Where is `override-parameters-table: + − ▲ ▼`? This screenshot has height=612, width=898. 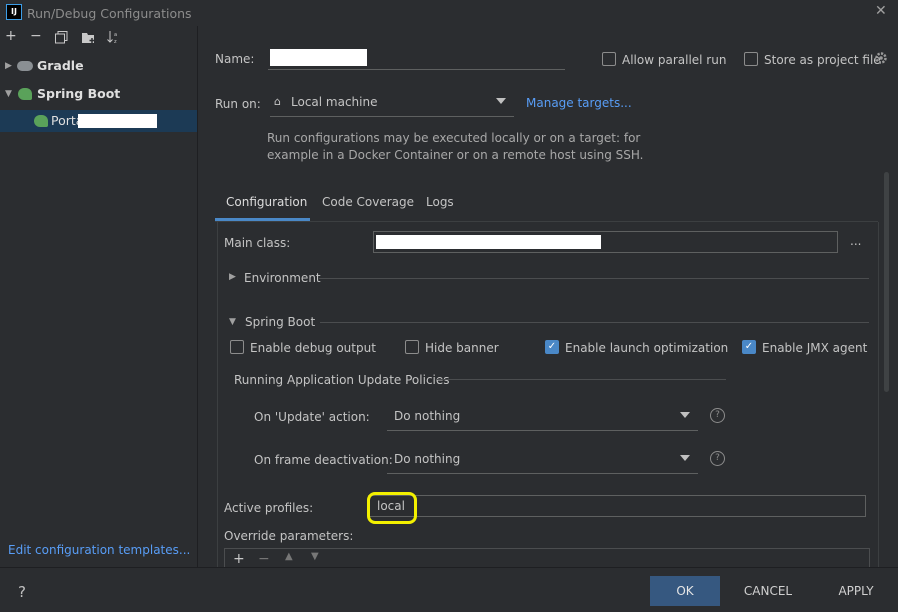 override-parameters-table: + − ▲ ▼ is located at coordinates (547, 558).